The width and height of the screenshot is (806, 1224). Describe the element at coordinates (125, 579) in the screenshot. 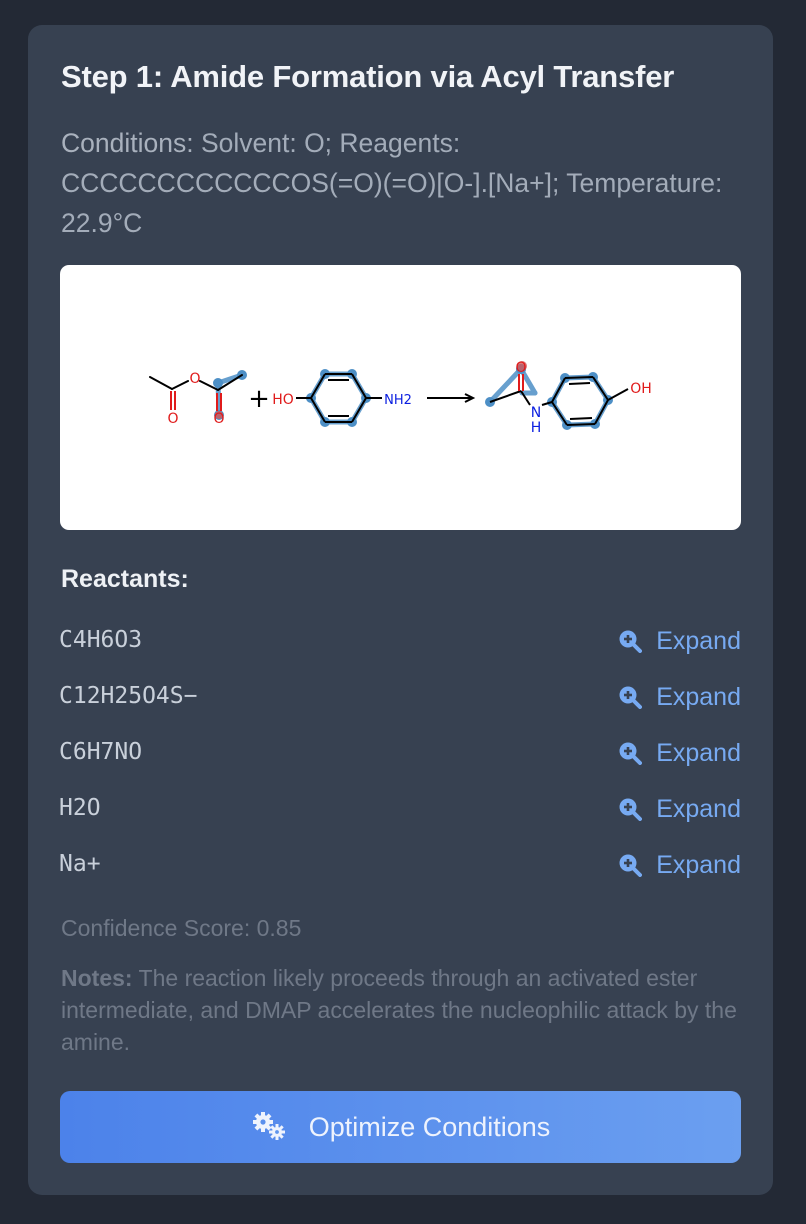

I see `reactants-heading: Reactants:` at that location.